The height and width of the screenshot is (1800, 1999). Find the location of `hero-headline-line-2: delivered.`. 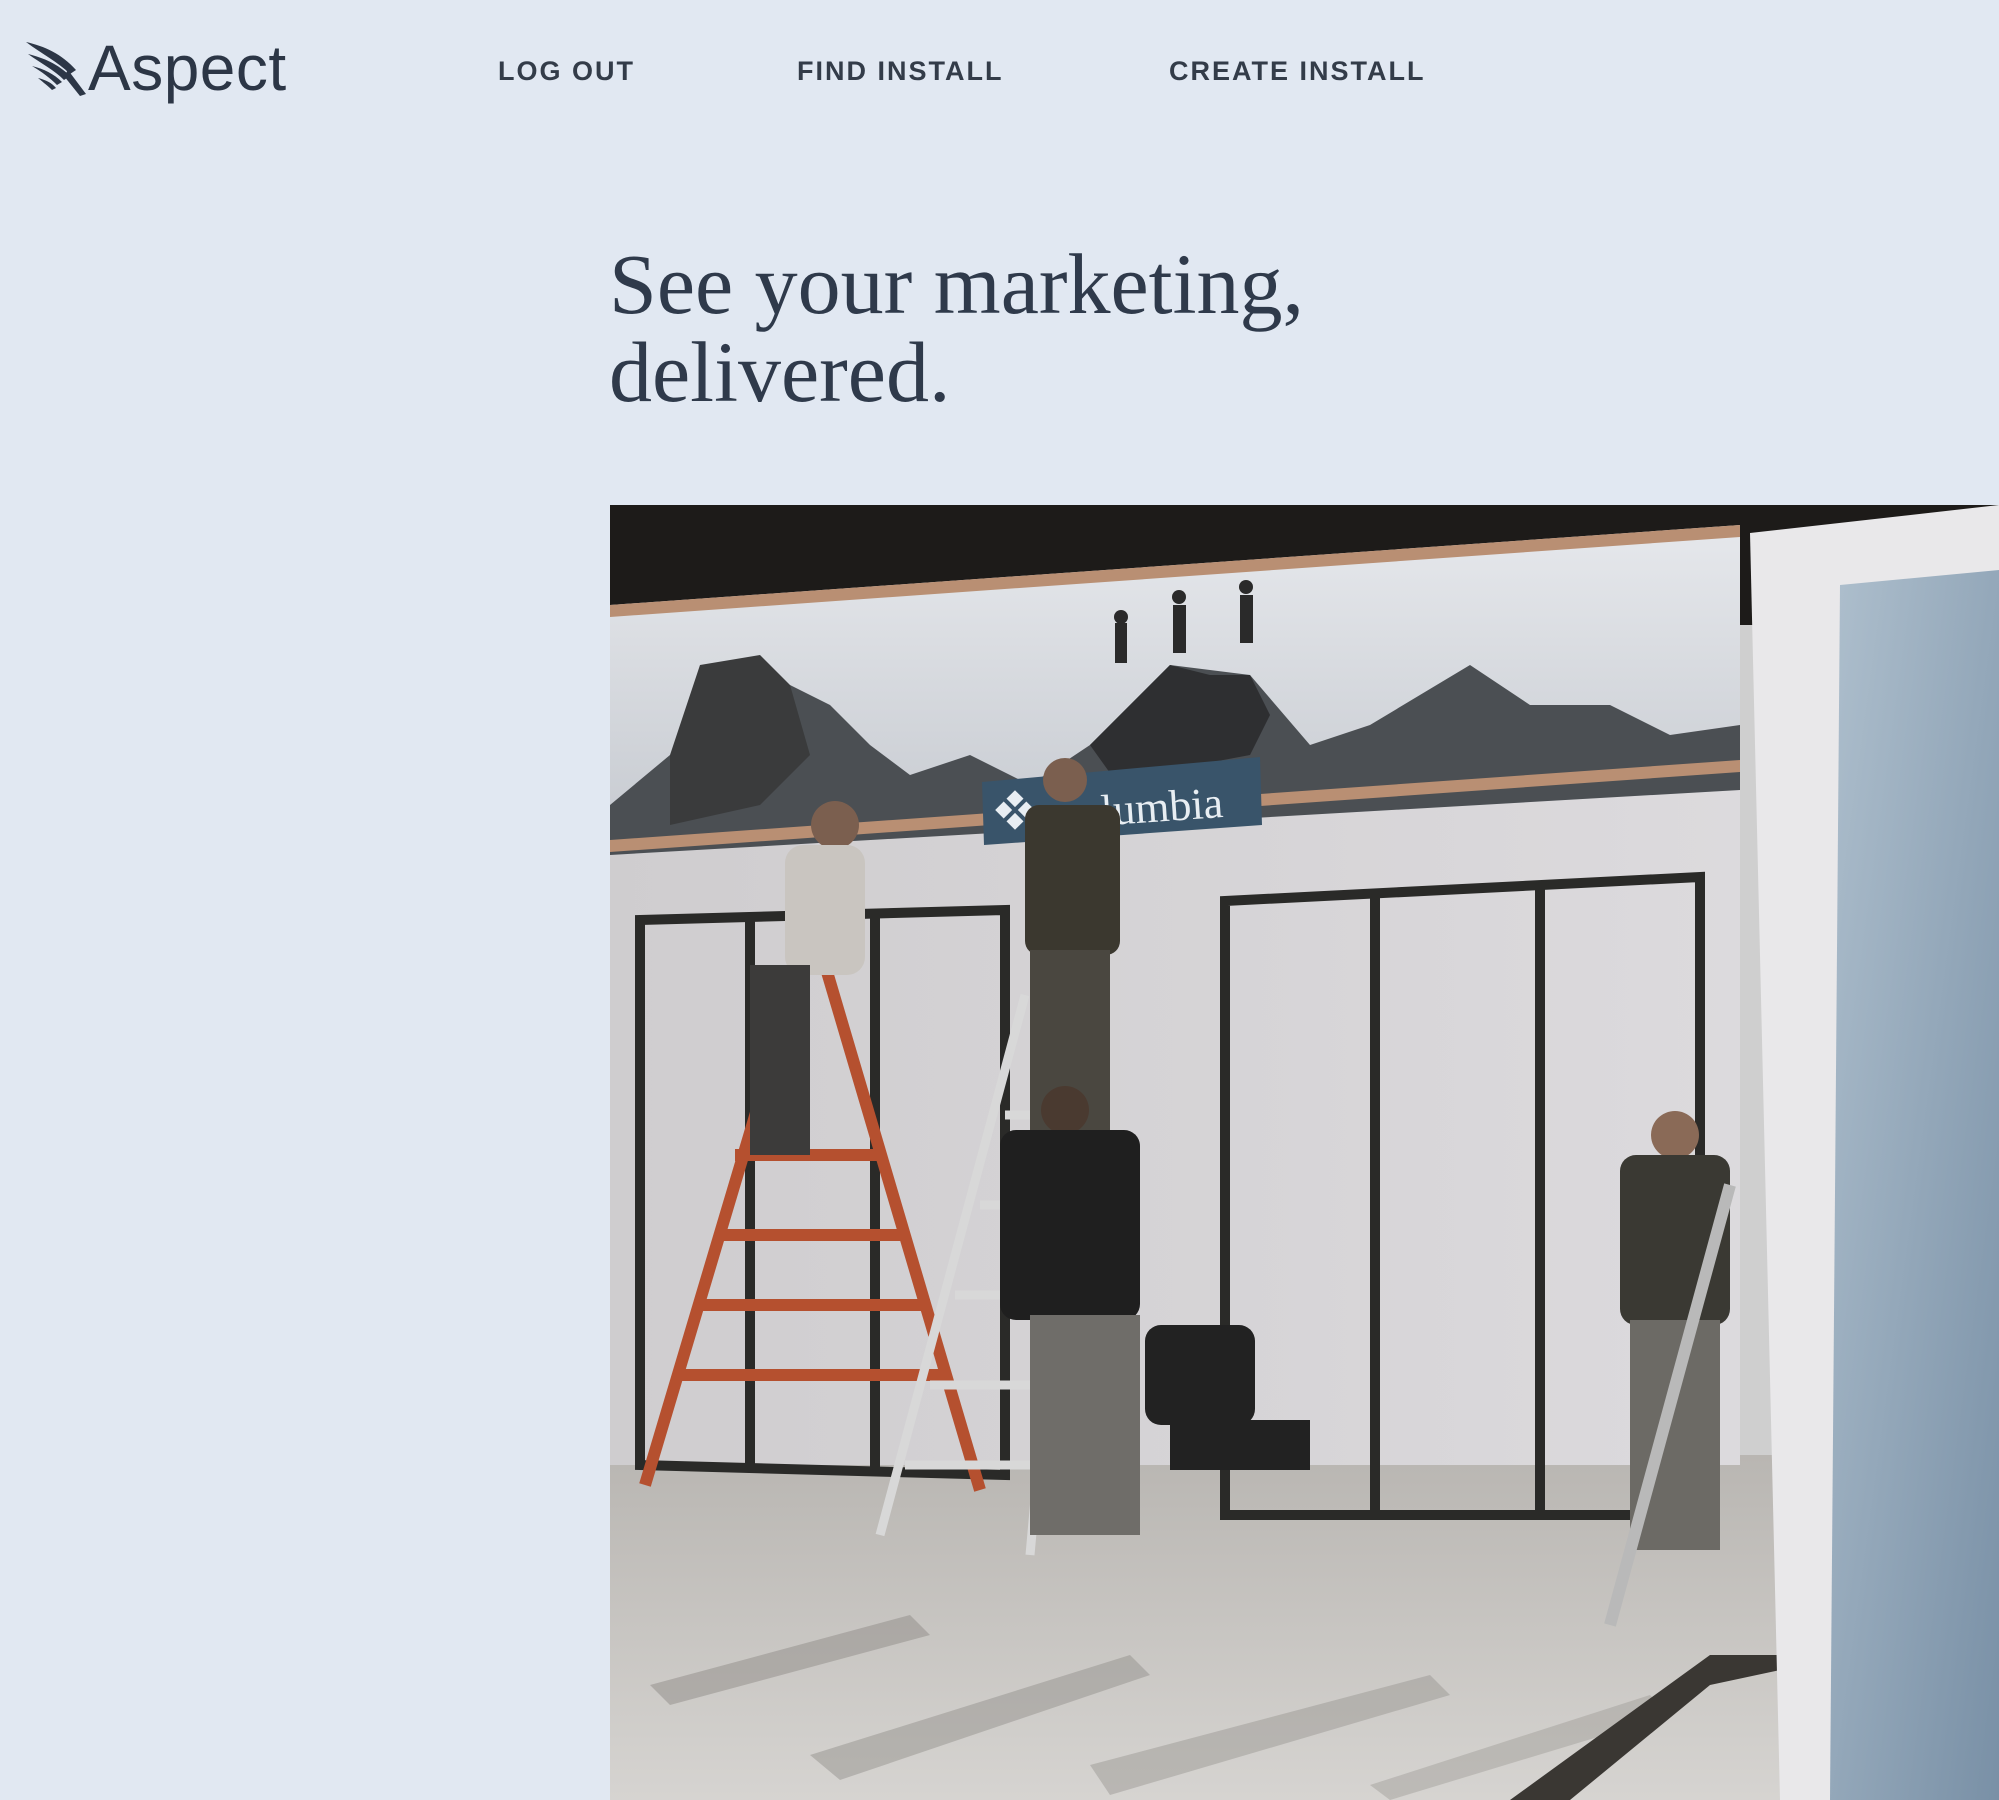

hero-headline-line-2: delivered. is located at coordinates (780, 372).